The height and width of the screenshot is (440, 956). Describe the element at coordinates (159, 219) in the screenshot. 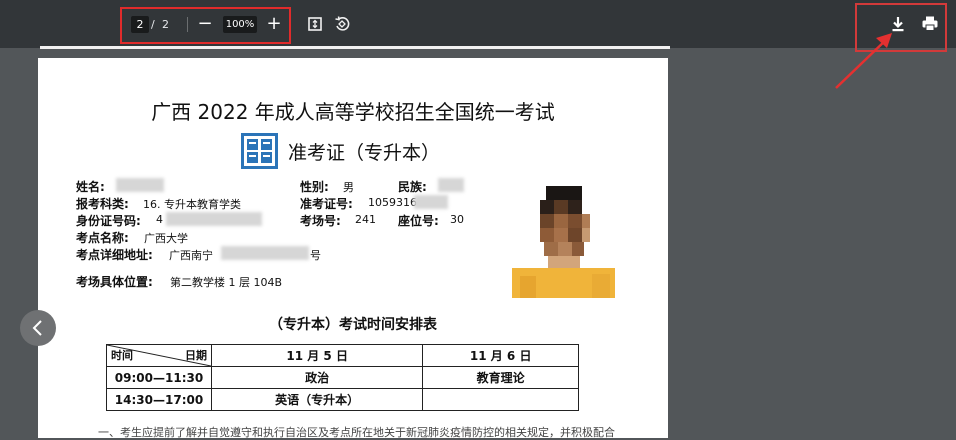

I see `id-value: 4` at that location.